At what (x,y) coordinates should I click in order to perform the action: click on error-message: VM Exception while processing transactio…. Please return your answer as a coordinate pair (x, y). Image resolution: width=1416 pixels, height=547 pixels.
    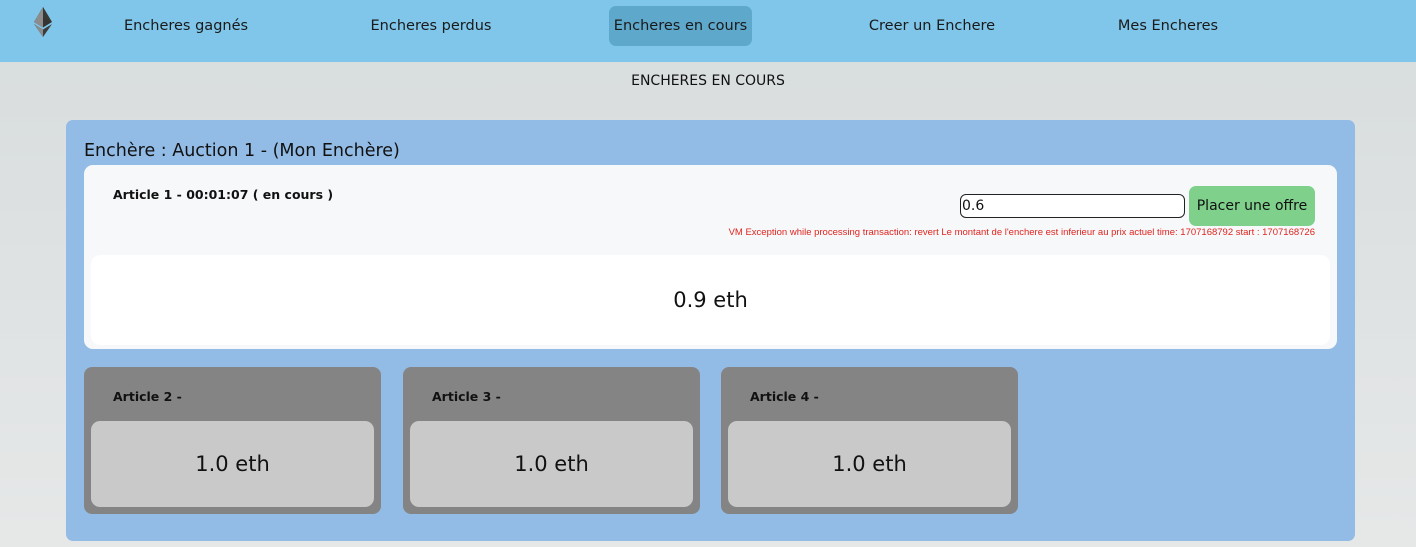
    Looking at the image, I should click on (1021, 232).